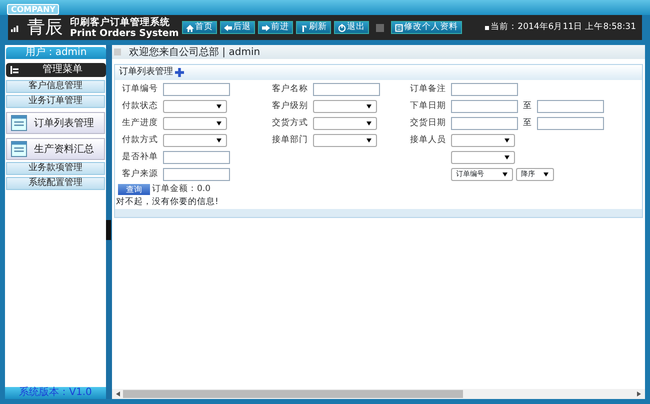  Describe the element at coordinates (342, 28) in the screenshot. I see `power-icon` at that location.